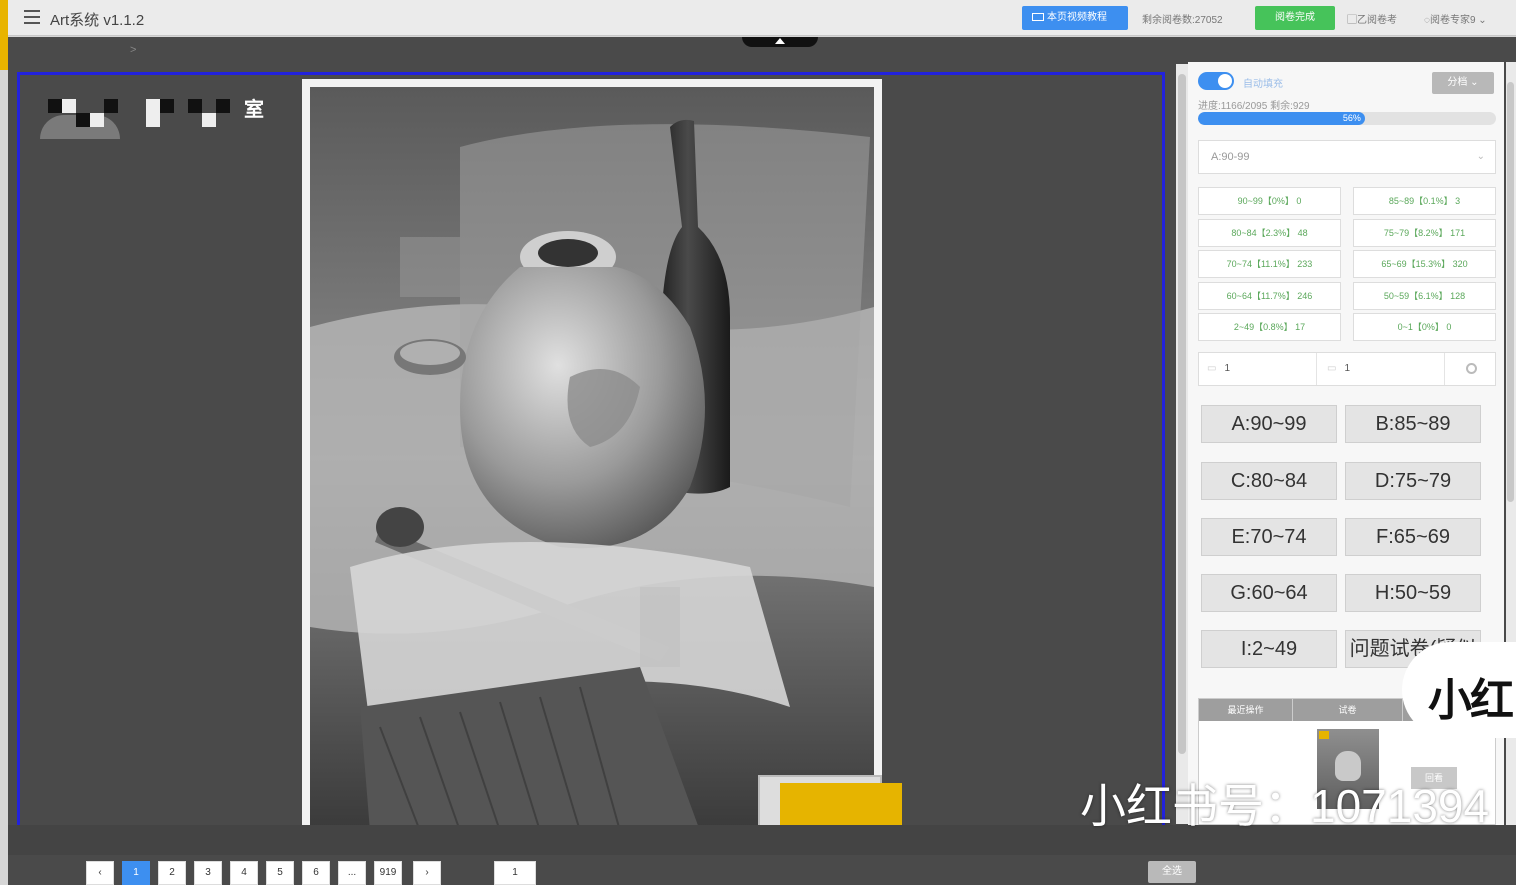 The width and height of the screenshot is (1516, 885). Describe the element at coordinates (830, 800) in the screenshot. I see `paper-stamp` at that location.